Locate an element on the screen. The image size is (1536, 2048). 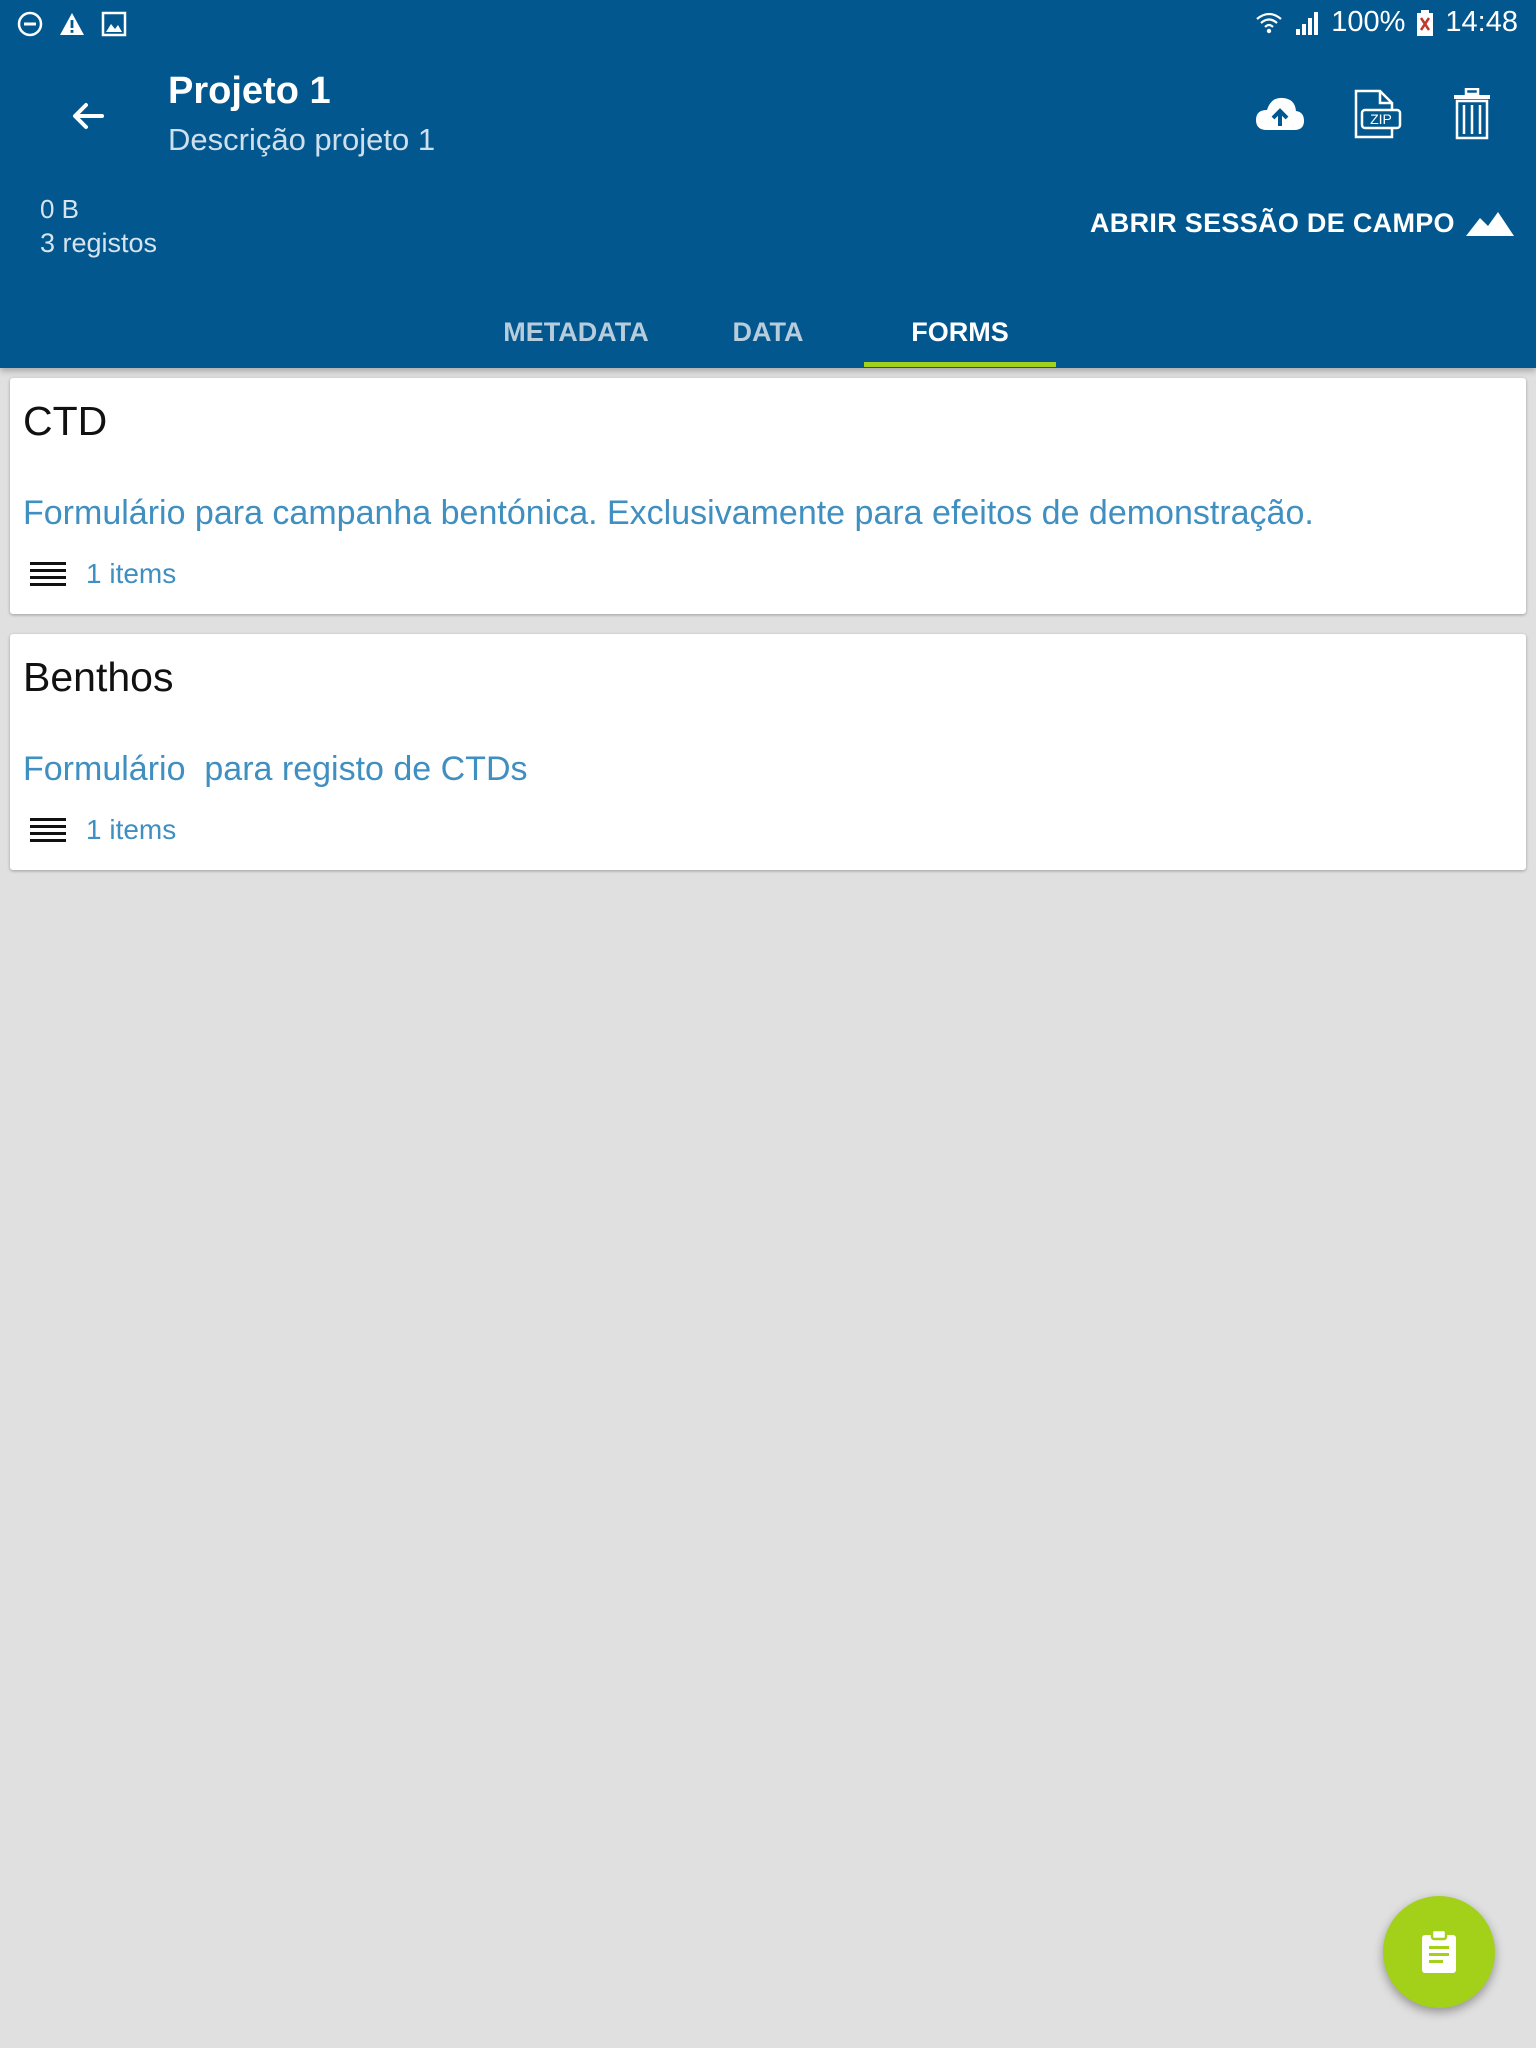
tab-data: DATA is located at coordinates (768, 332).